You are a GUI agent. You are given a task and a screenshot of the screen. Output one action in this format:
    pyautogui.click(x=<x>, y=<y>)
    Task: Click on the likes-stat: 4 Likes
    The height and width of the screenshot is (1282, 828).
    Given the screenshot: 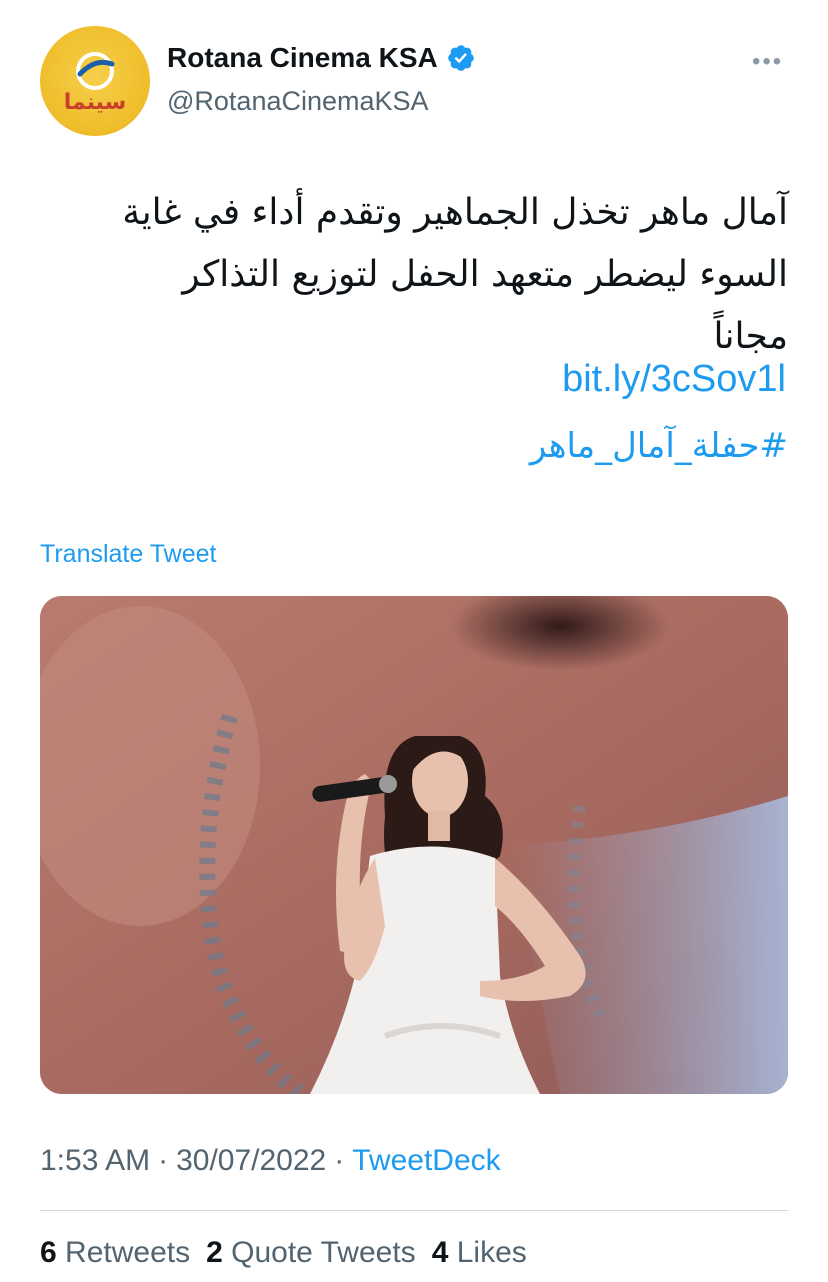 What is the action you would take?
    pyautogui.click(x=479, y=1253)
    